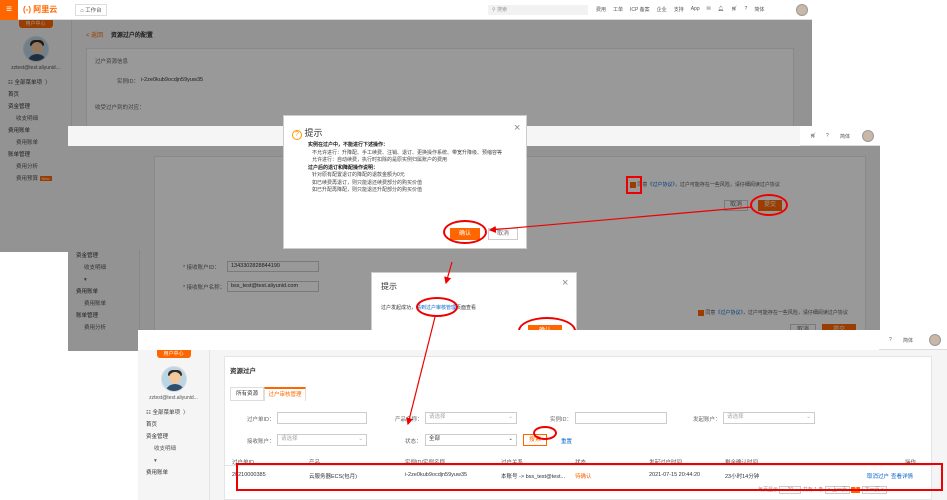 Image resolution: width=947 pixels, height=500 pixels. I want to click on language-switch-2: 简体, so click(845, 136).